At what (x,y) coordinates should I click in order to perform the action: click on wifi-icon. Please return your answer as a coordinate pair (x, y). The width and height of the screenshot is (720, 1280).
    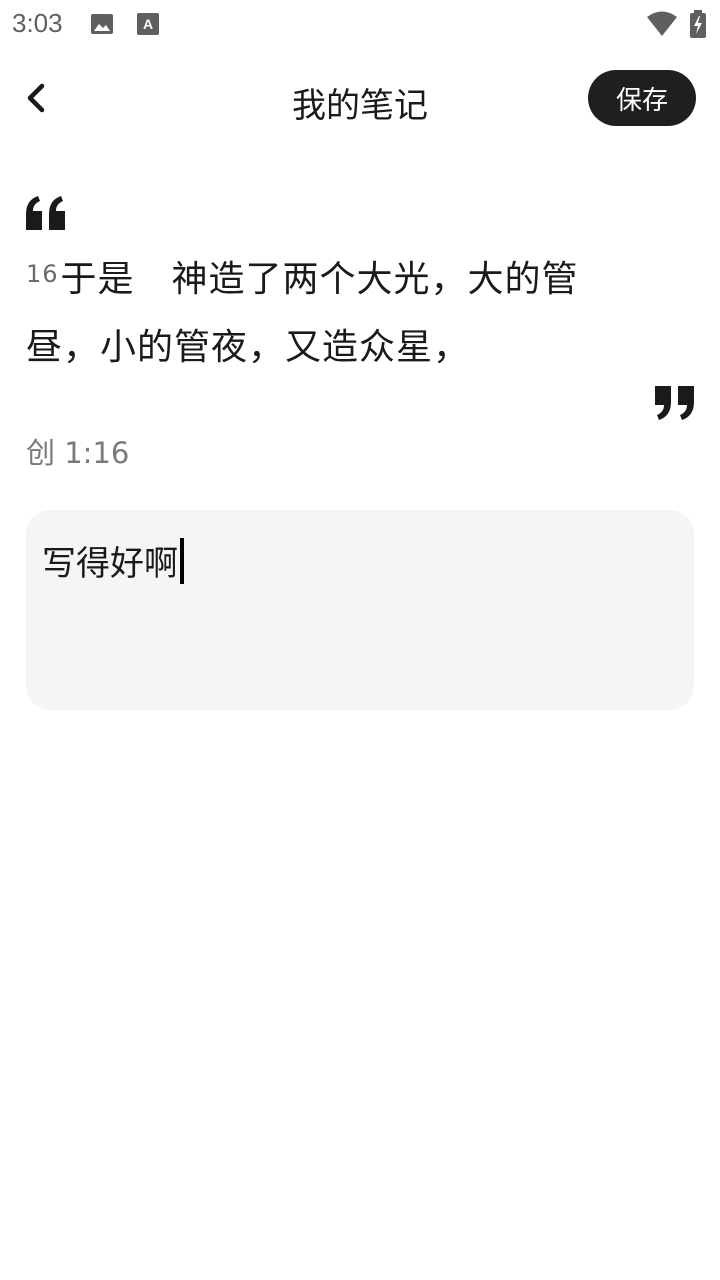
    Looking at the image, I should click on (662, 24).